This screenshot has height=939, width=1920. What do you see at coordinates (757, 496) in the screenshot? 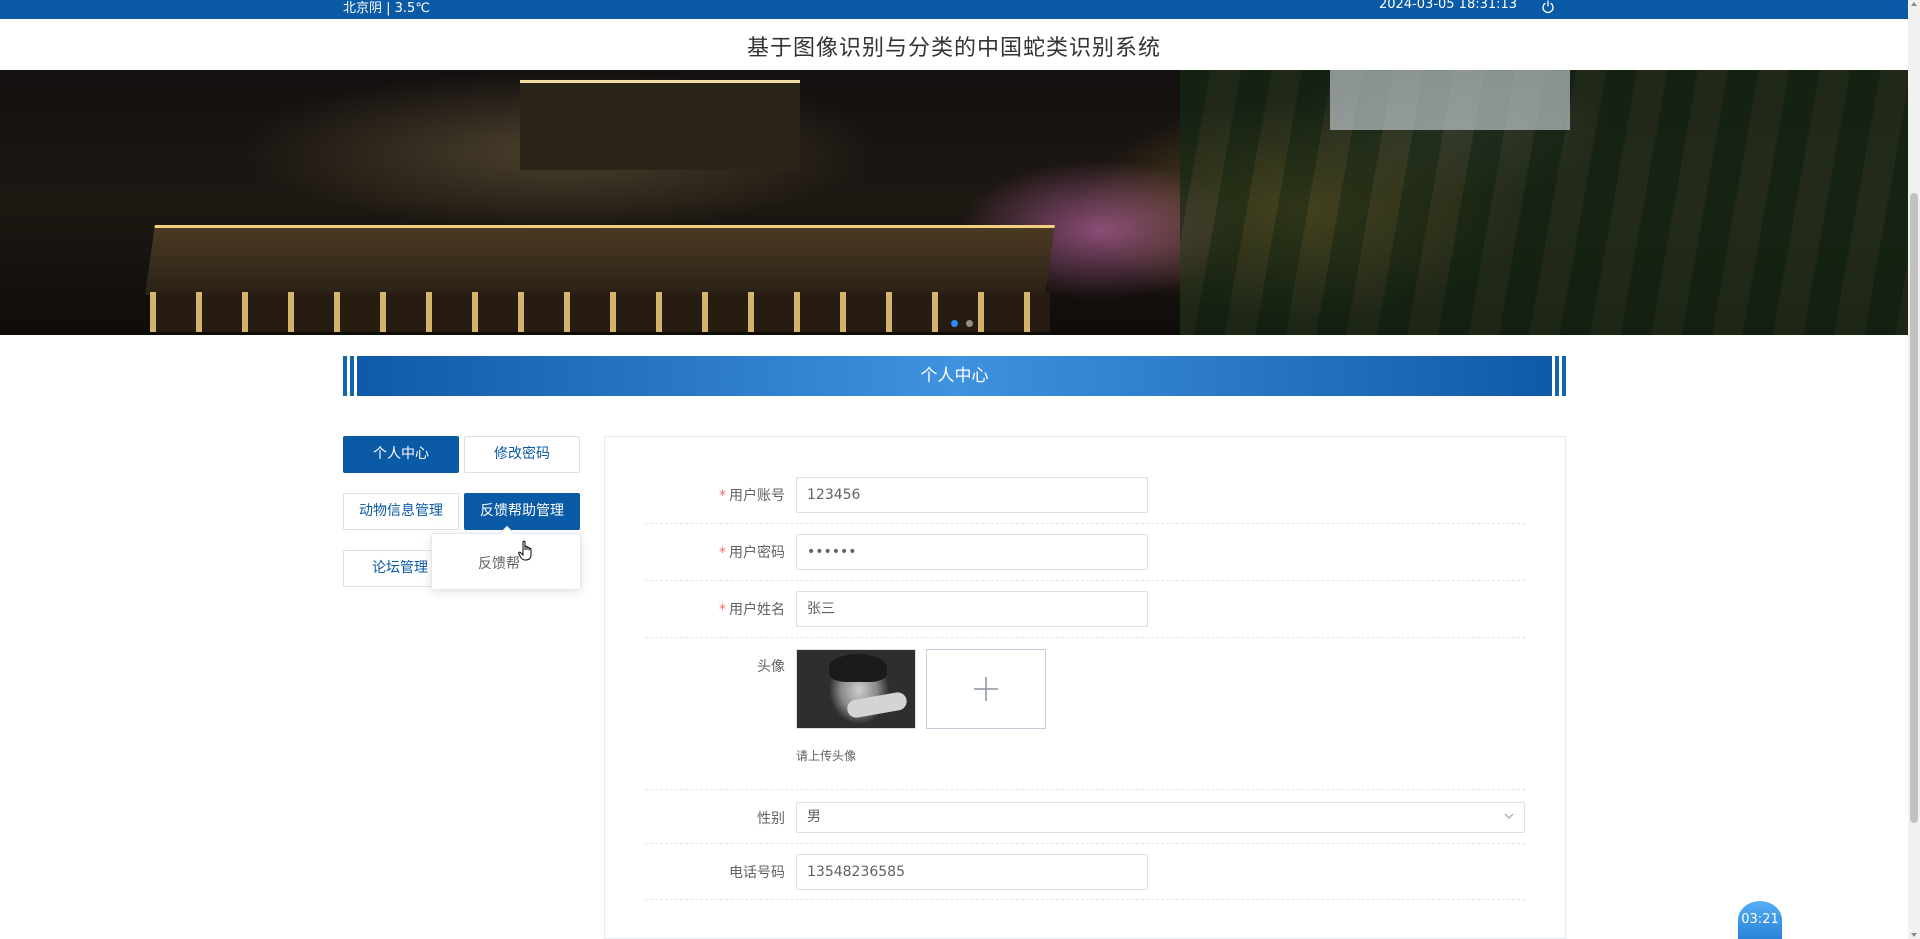
I see `account-label-text: 用户账号` at bounding box center [757, 496].